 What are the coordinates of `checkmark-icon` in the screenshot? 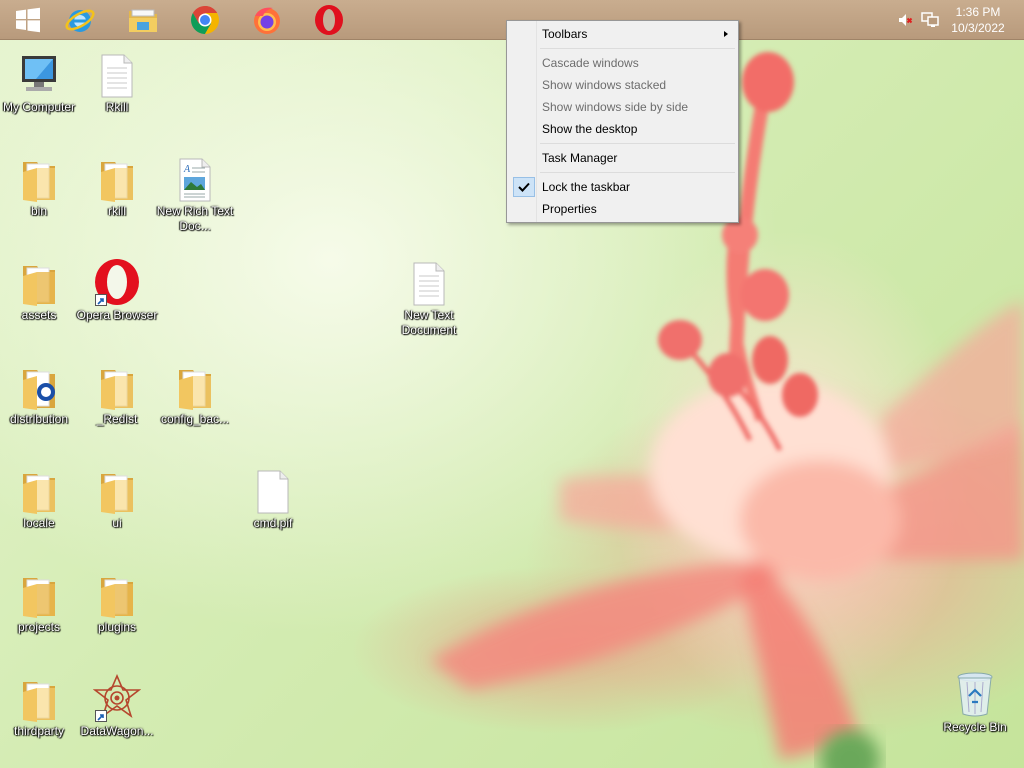 It's located at (524, 187).